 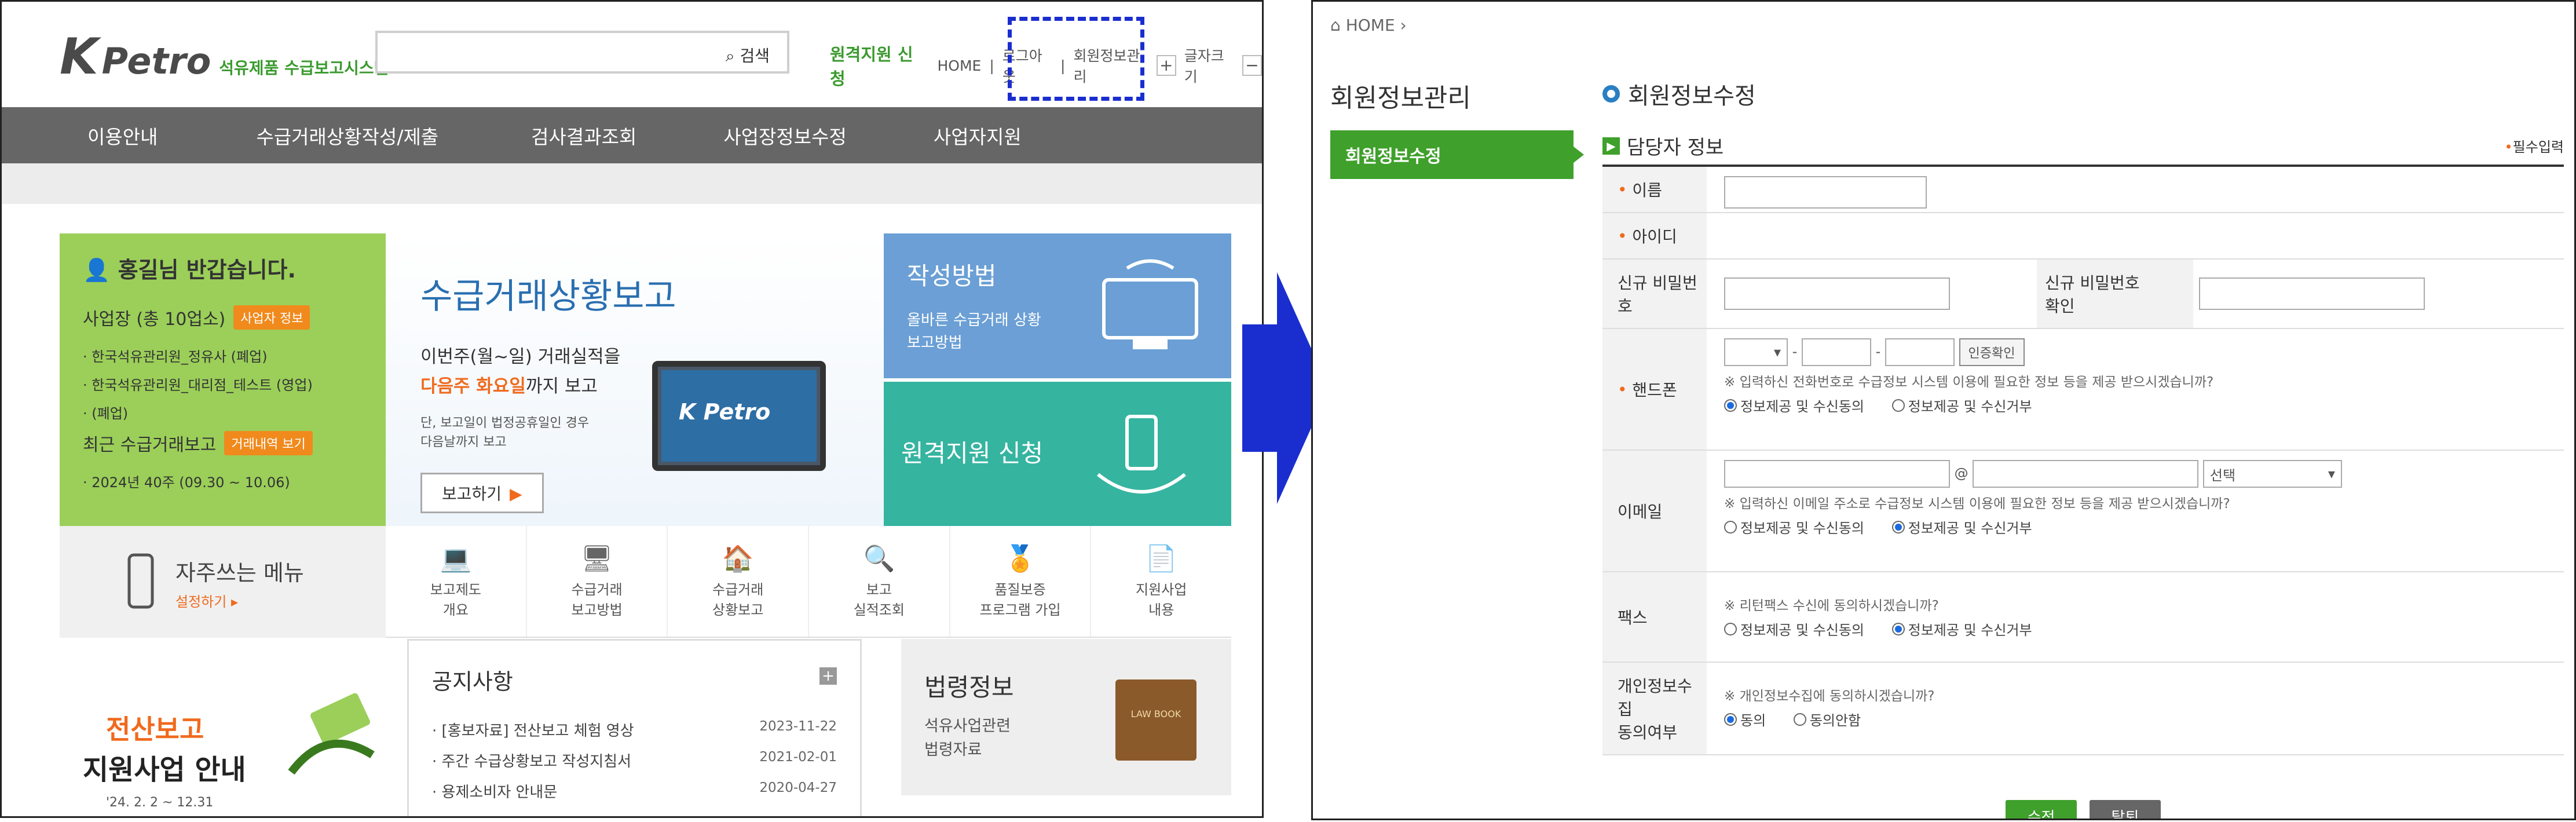 What do you see at coordinates (632, 184) in the screenshot?
I see `sub-bar` at bounding box center [632, 184].